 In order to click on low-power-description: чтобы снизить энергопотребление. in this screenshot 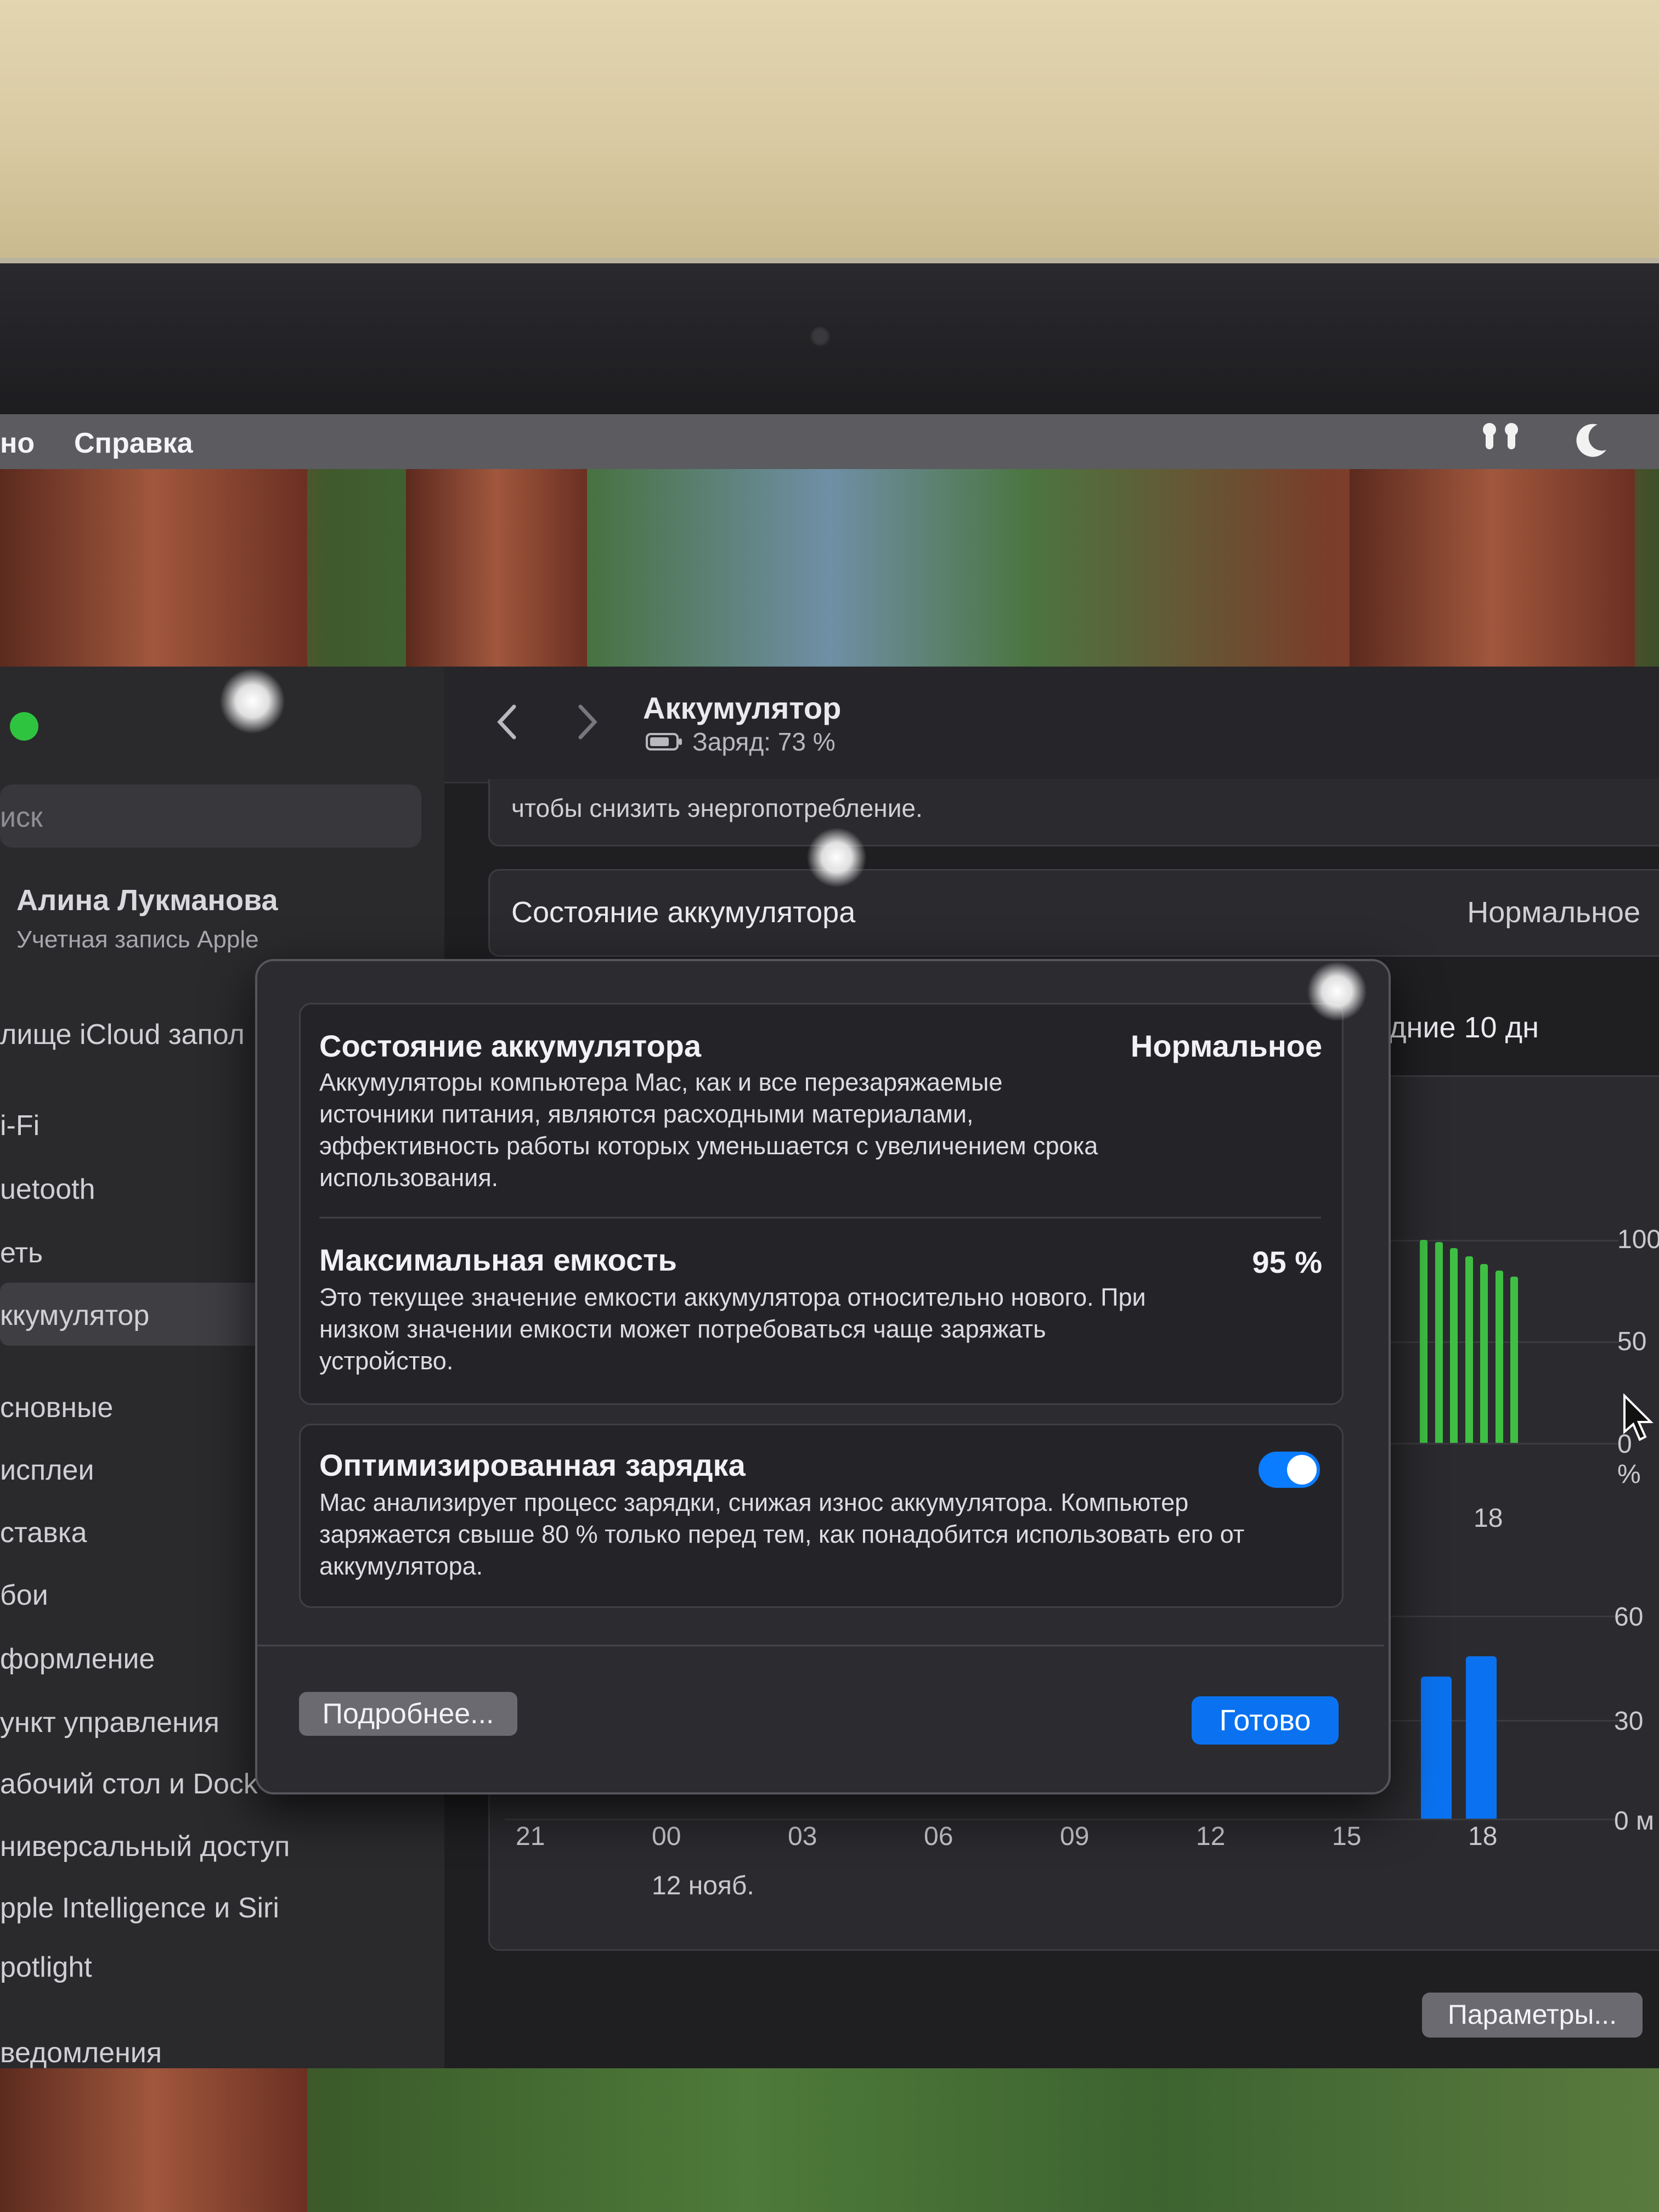, I will do `click(717, 808)`.